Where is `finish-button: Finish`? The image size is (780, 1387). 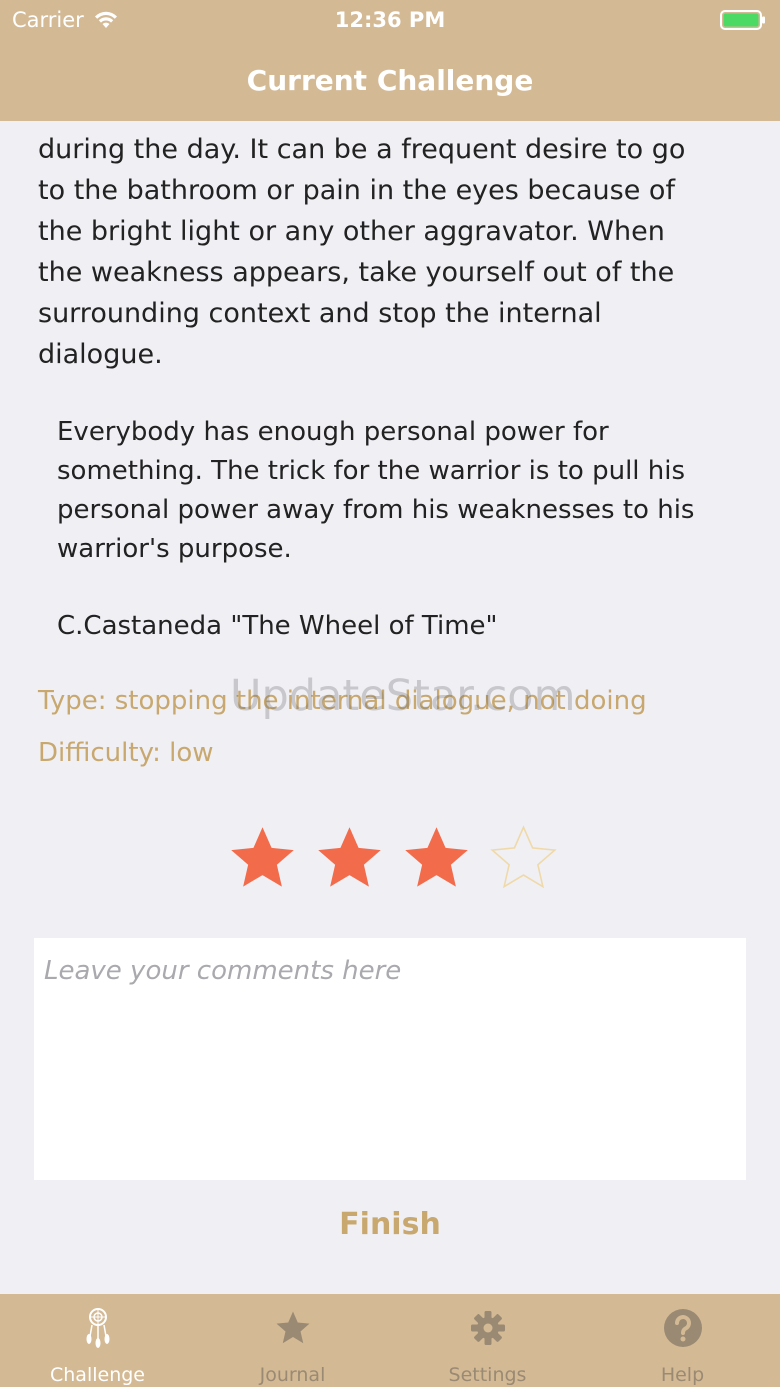 finish-button: Finish is located at coordinates (390, 1224).